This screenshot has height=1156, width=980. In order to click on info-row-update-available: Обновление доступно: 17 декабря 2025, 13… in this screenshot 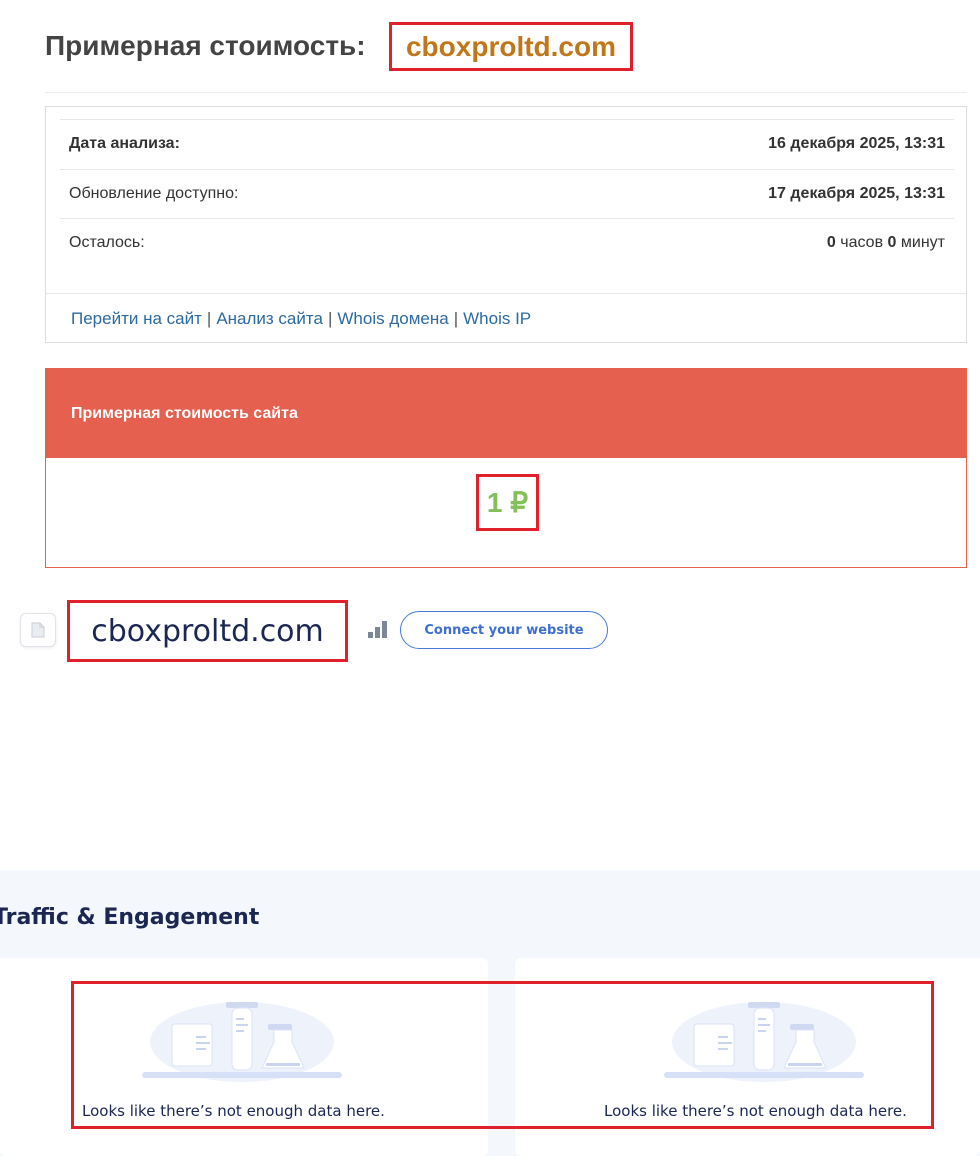, I will do `click(507, 193)`.